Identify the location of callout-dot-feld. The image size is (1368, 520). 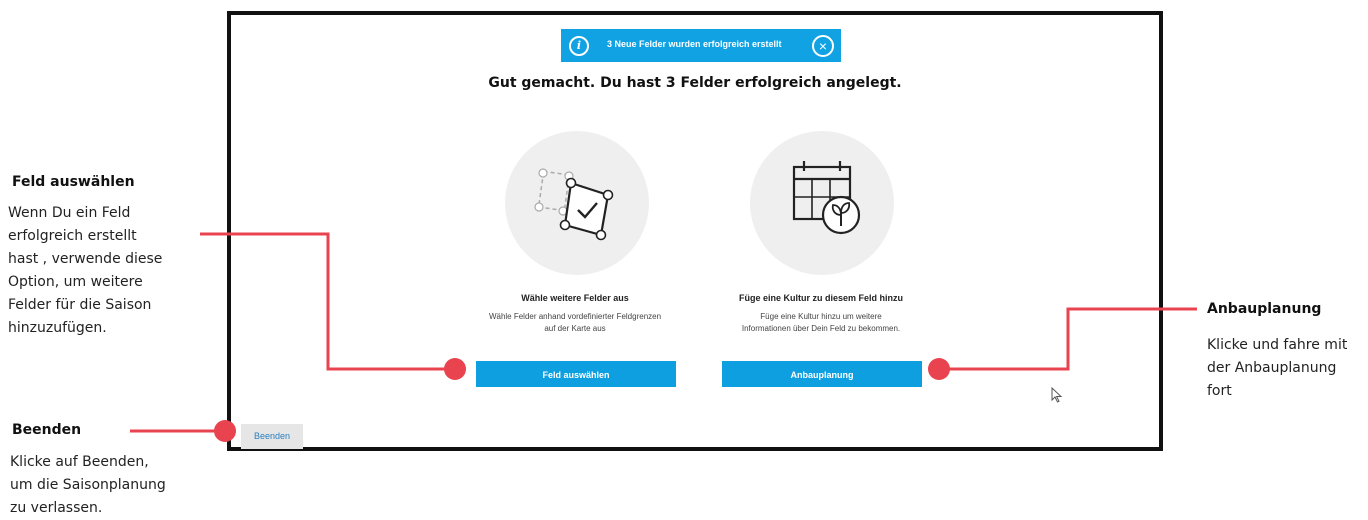
(455, 369).